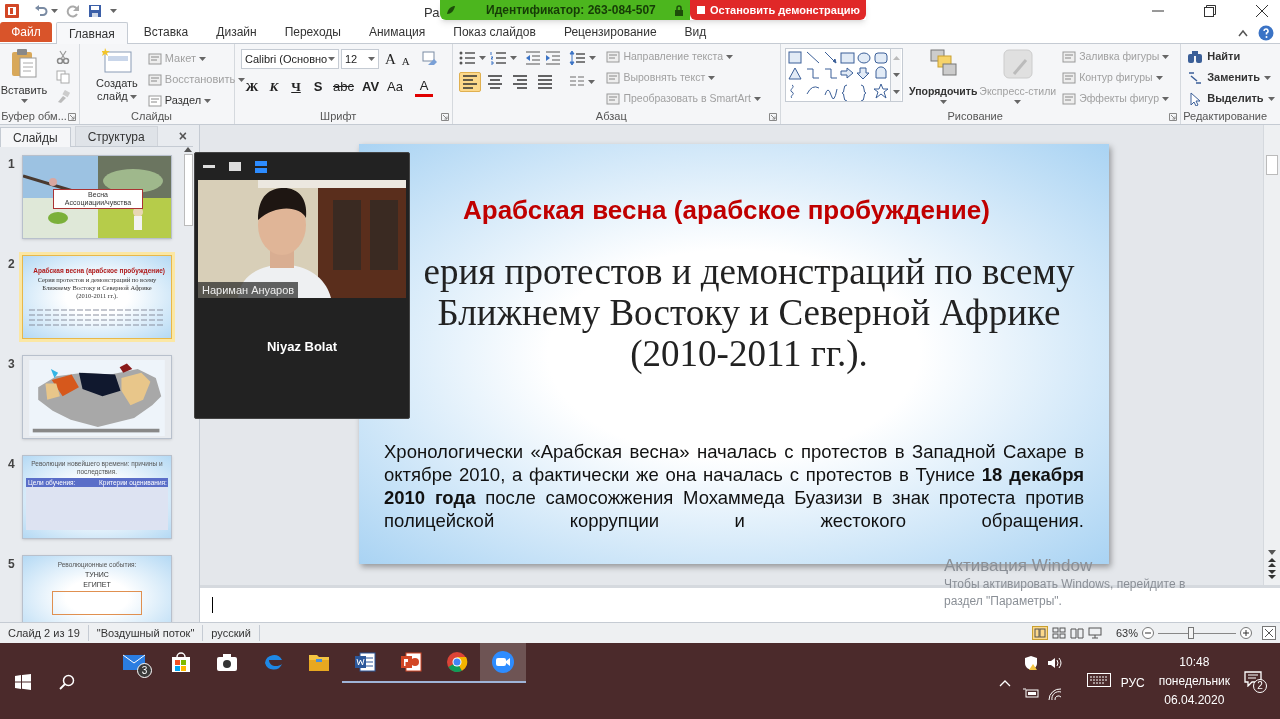 The width and height of the screenshot is (1280, 719). I want to click on ribbon-tab: Вставка, so click(166, 32).